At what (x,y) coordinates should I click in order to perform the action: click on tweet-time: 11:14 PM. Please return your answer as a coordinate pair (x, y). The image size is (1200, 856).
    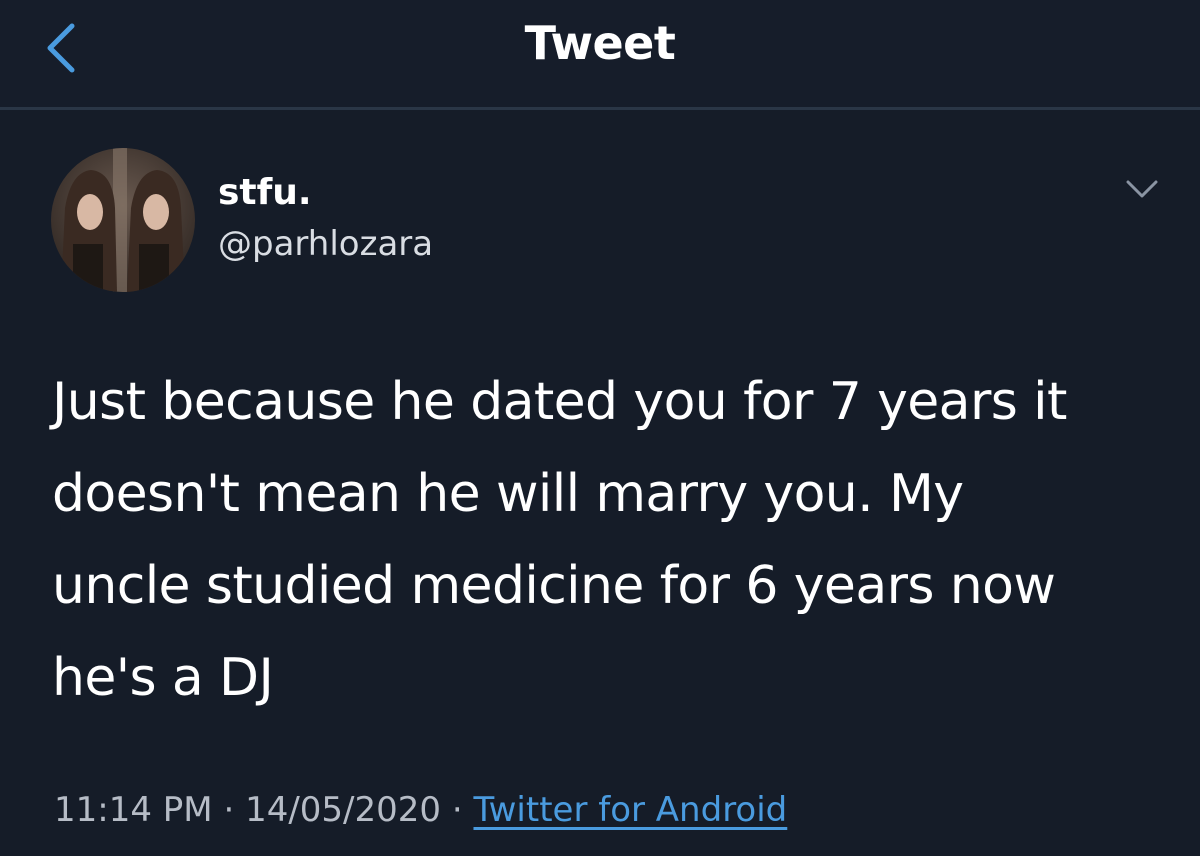
    Looking at the image, I should click on (133, 810).